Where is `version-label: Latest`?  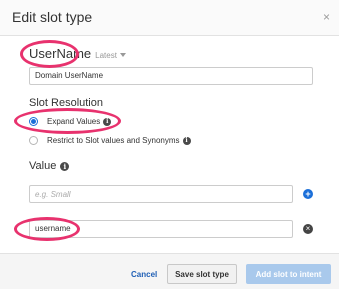 version-label: Latest is located at coordinates (106, 55).